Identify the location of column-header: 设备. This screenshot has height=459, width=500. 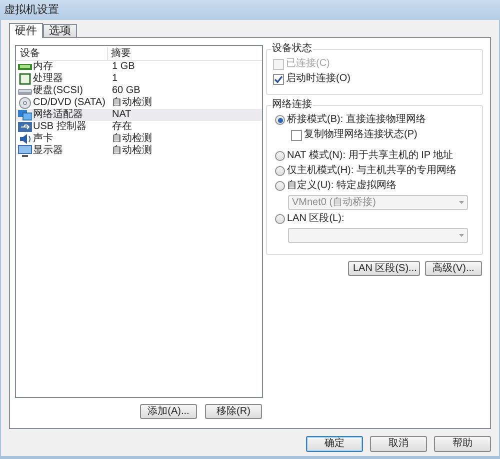
(62, 53).